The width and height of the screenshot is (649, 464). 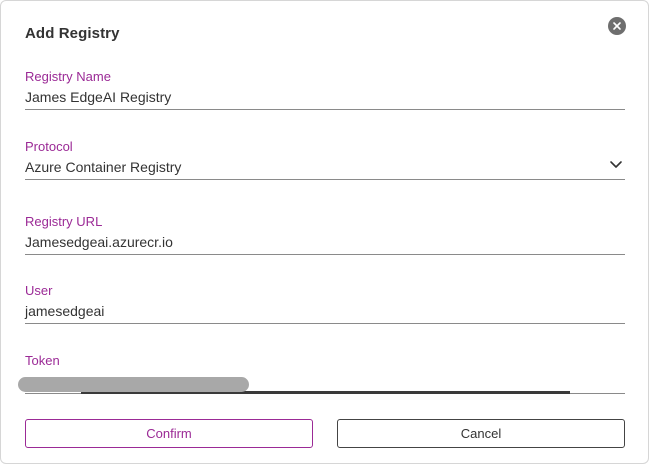 I want to click on protocol-select: Protocol Azure Container Registry, so click(x=325, y=159).